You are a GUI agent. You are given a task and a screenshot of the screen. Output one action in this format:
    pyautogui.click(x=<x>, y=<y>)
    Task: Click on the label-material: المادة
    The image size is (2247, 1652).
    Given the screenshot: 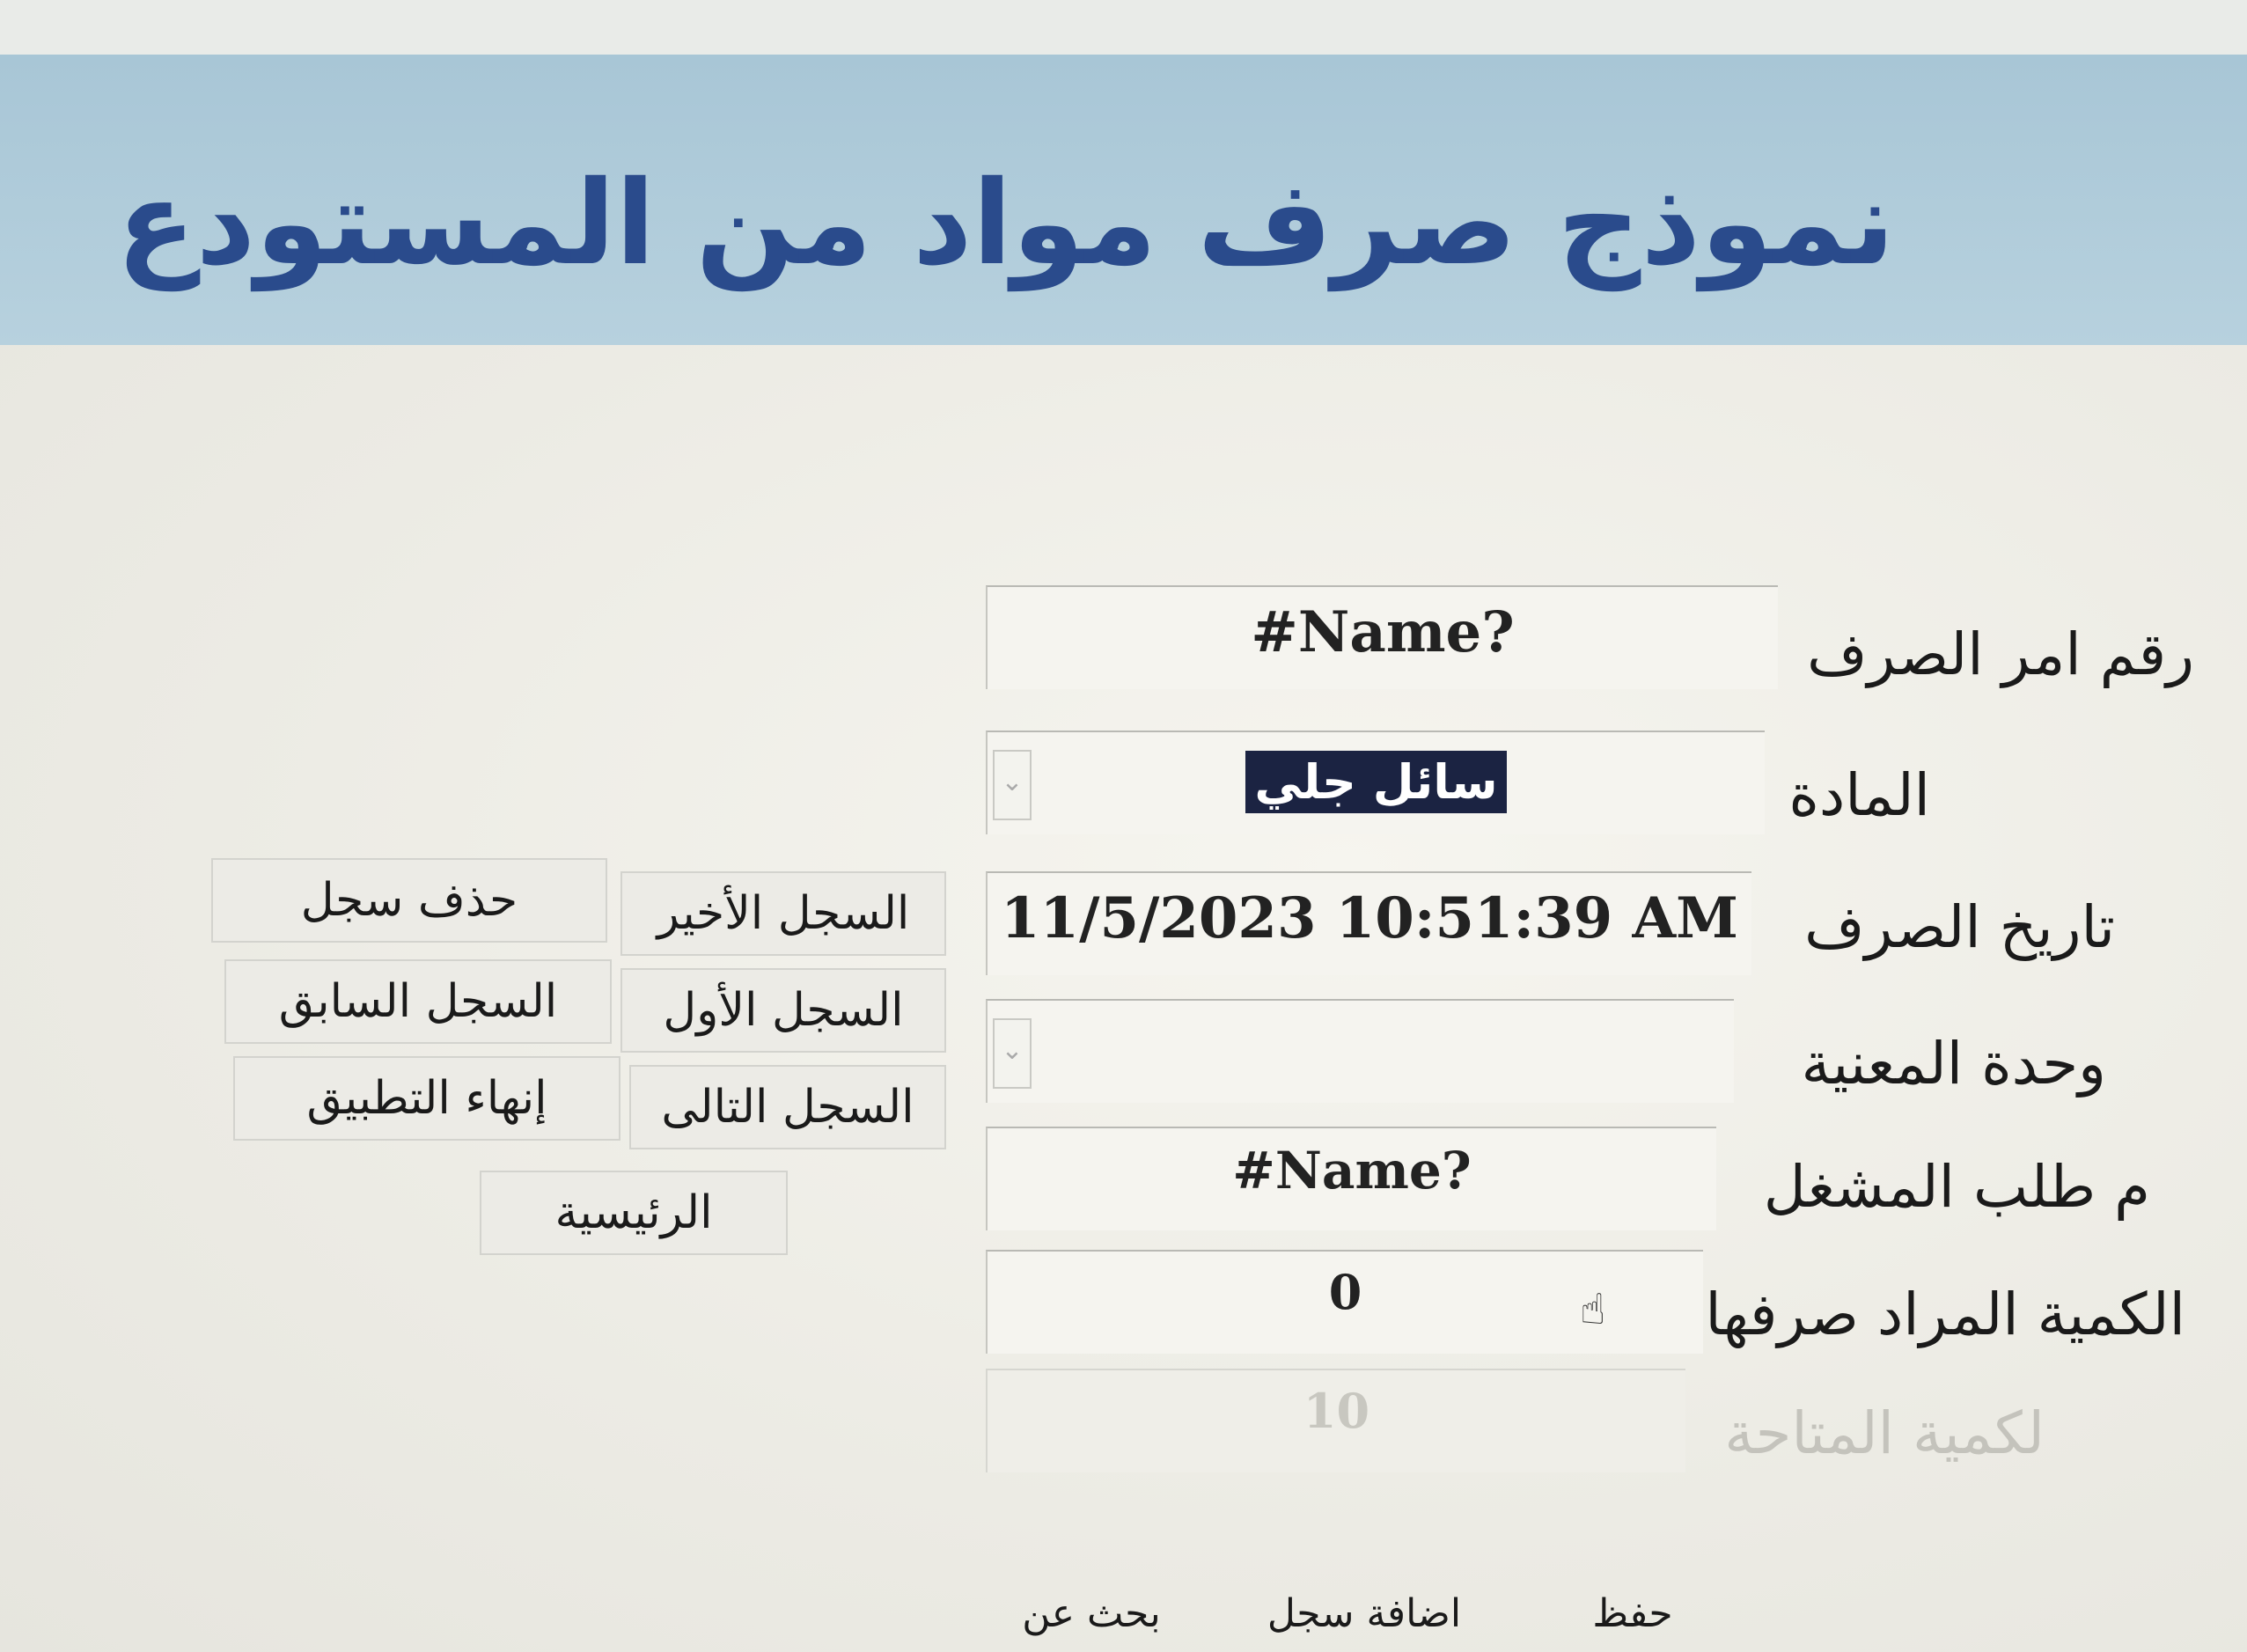 What is the action you would take?
    pyautogui.click(x=1859, y=795)
    